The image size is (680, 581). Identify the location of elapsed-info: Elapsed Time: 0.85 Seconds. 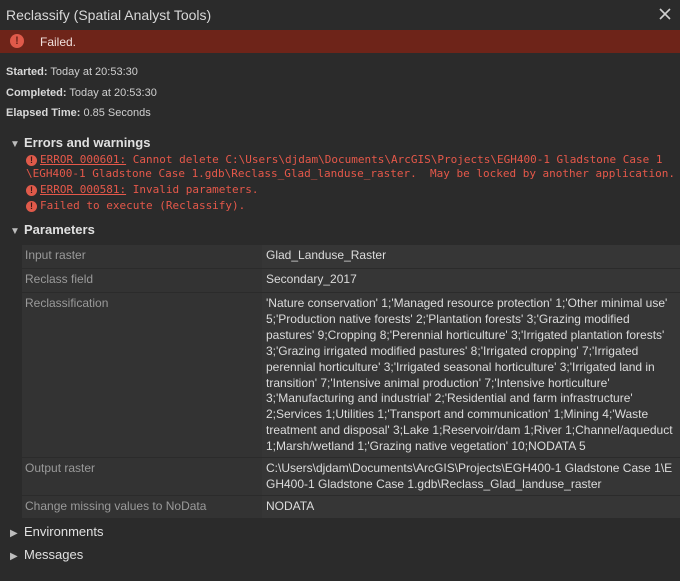
(78, 113).